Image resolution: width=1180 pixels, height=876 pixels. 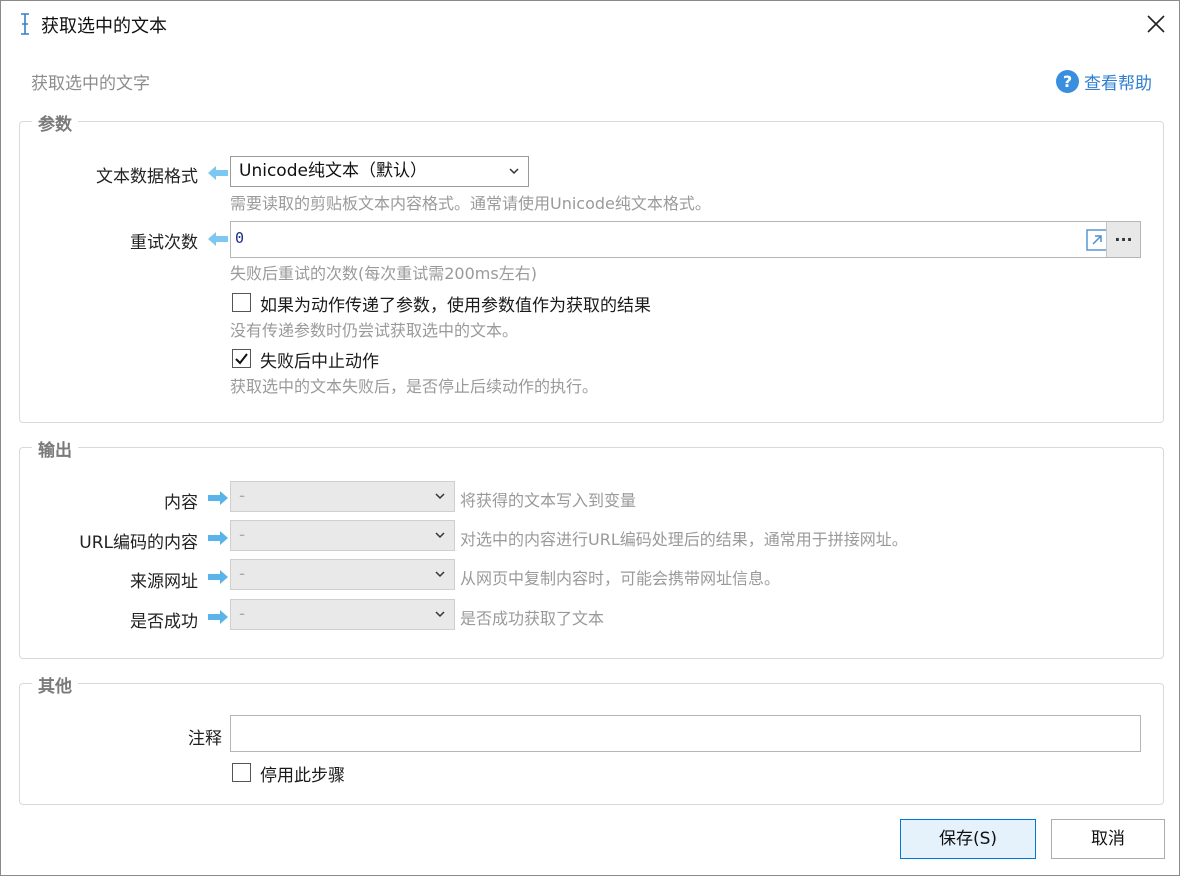 What do you see at coordinates (1108, 839) in the screenshot?
I see `cancel-button: 取消` at bounding box center [1108, 839].